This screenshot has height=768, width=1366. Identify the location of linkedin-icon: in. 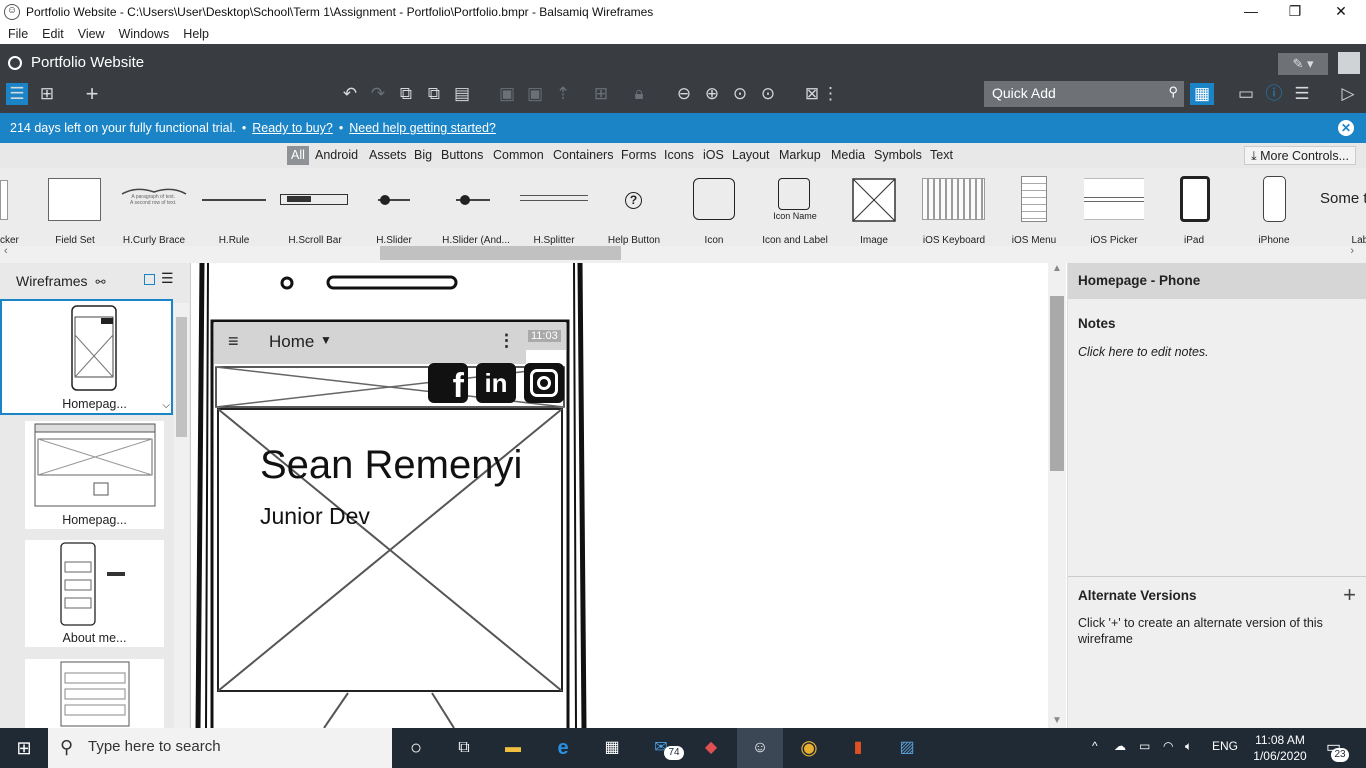
(496, 383).